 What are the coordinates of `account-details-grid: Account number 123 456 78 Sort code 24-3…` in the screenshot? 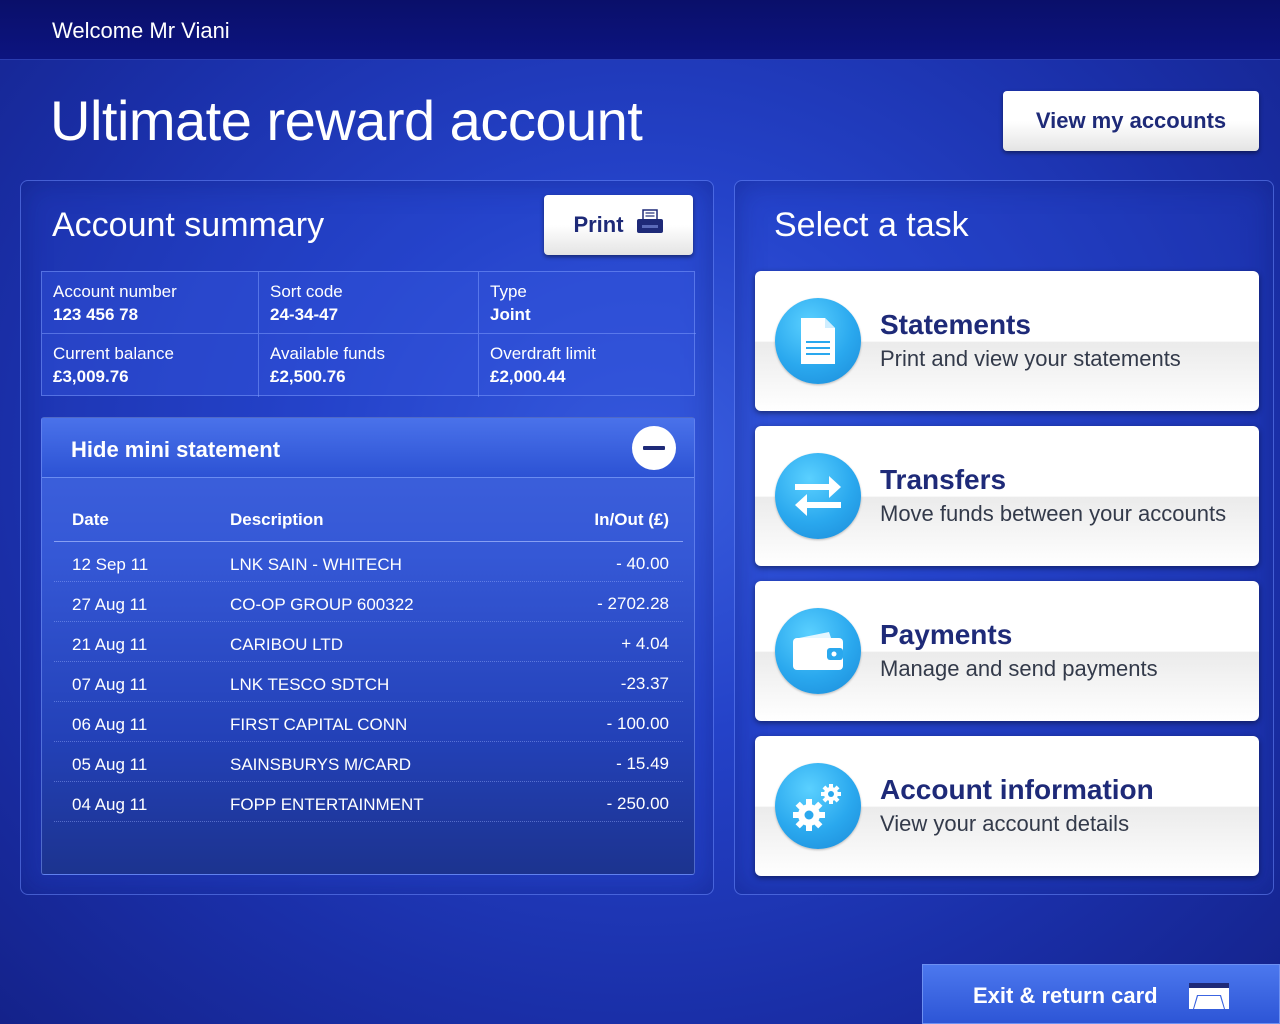 It's located at (368, 334).